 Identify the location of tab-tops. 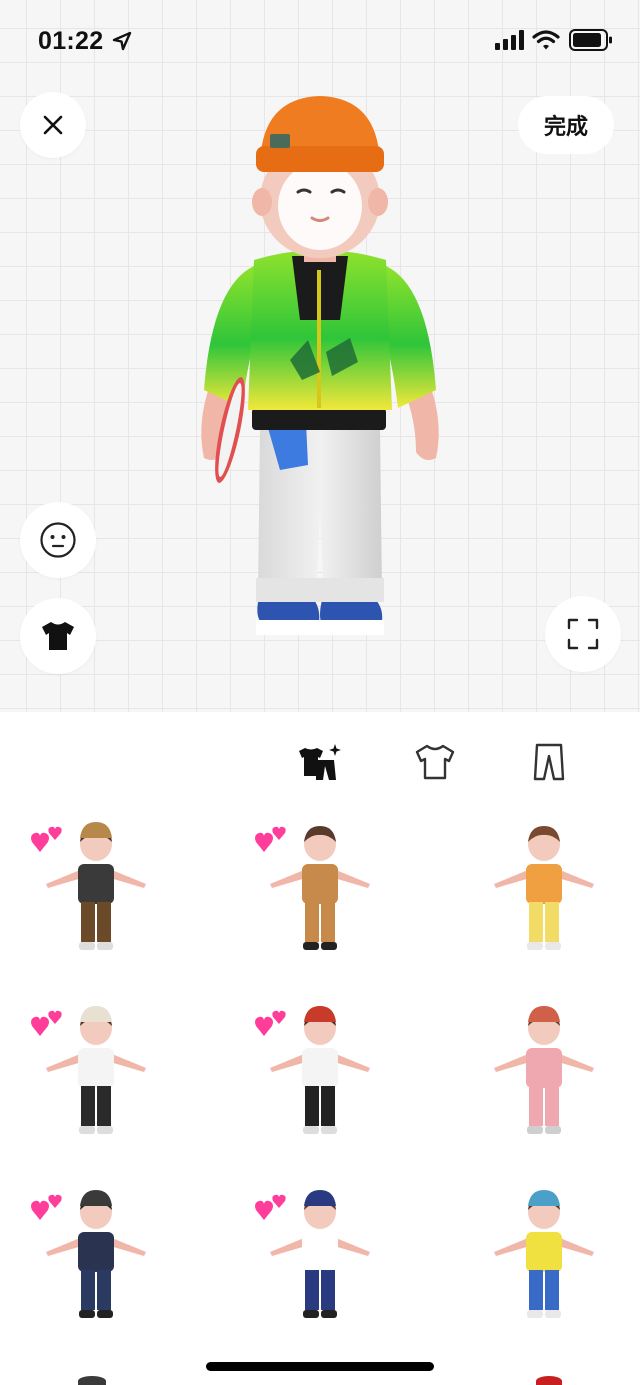
(435, 762).